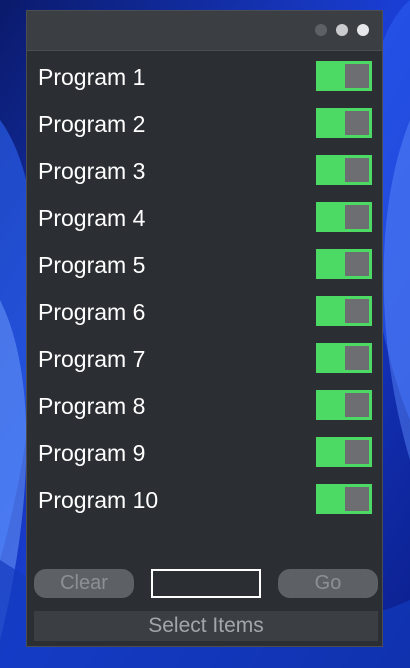 The height and width of the screenshot is (668, 410). I want to click on program-row: Program 10, so click(204, 501).